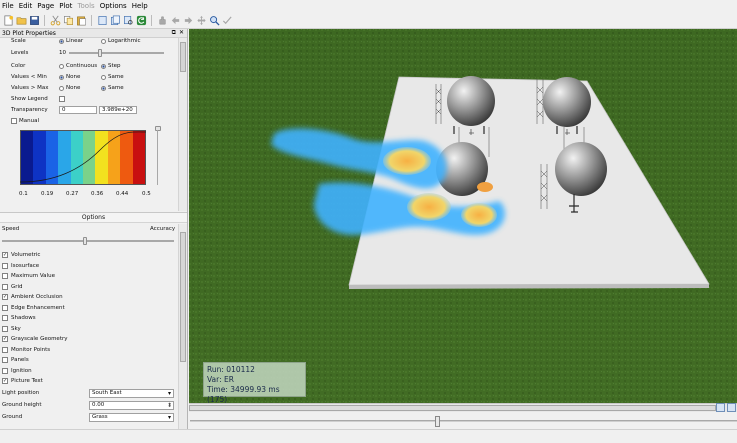 Image resolution: width=737 pixels, height=443 pixels. Describe the element at coordinates (112, 77) in the screenshot. I see `values-min-same-option: Same` at that location.